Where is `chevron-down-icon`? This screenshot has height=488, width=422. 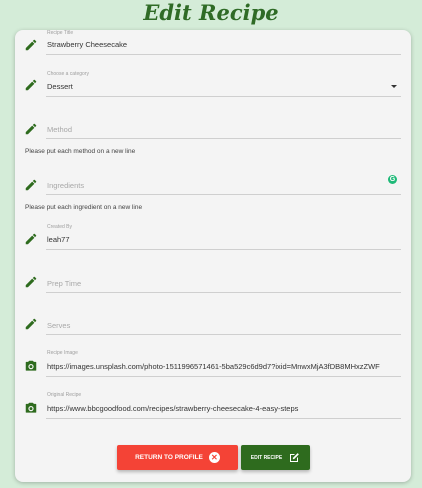 chevron-down-icon is located at coordinates (394, 86).